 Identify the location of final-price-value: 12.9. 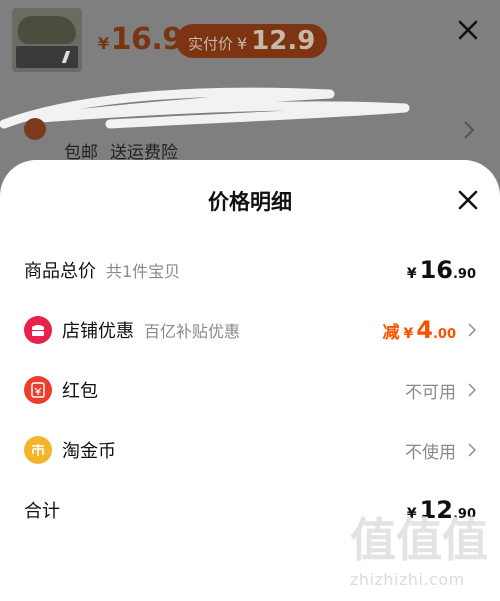
(283, 41).